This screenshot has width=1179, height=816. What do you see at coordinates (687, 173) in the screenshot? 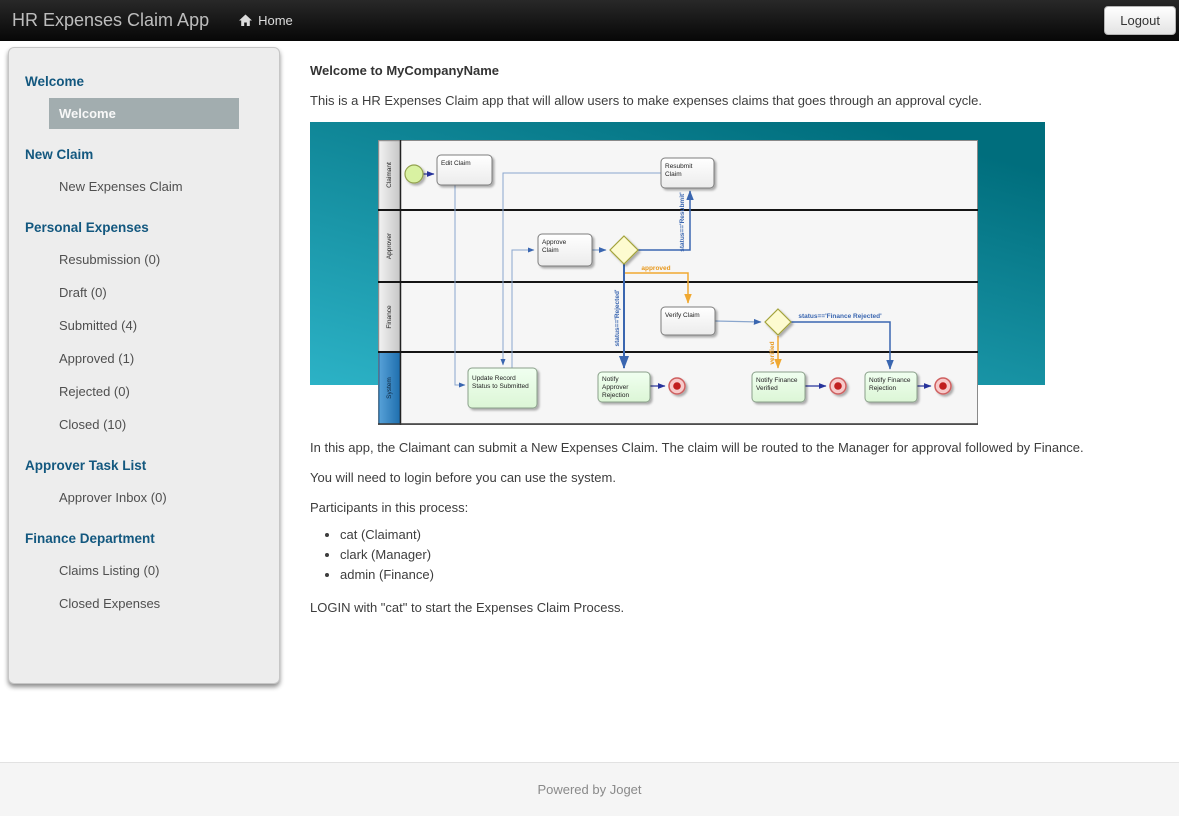
I see `task-resubmit-claim: Resubmit Claim` at bounding box center [687, 173].